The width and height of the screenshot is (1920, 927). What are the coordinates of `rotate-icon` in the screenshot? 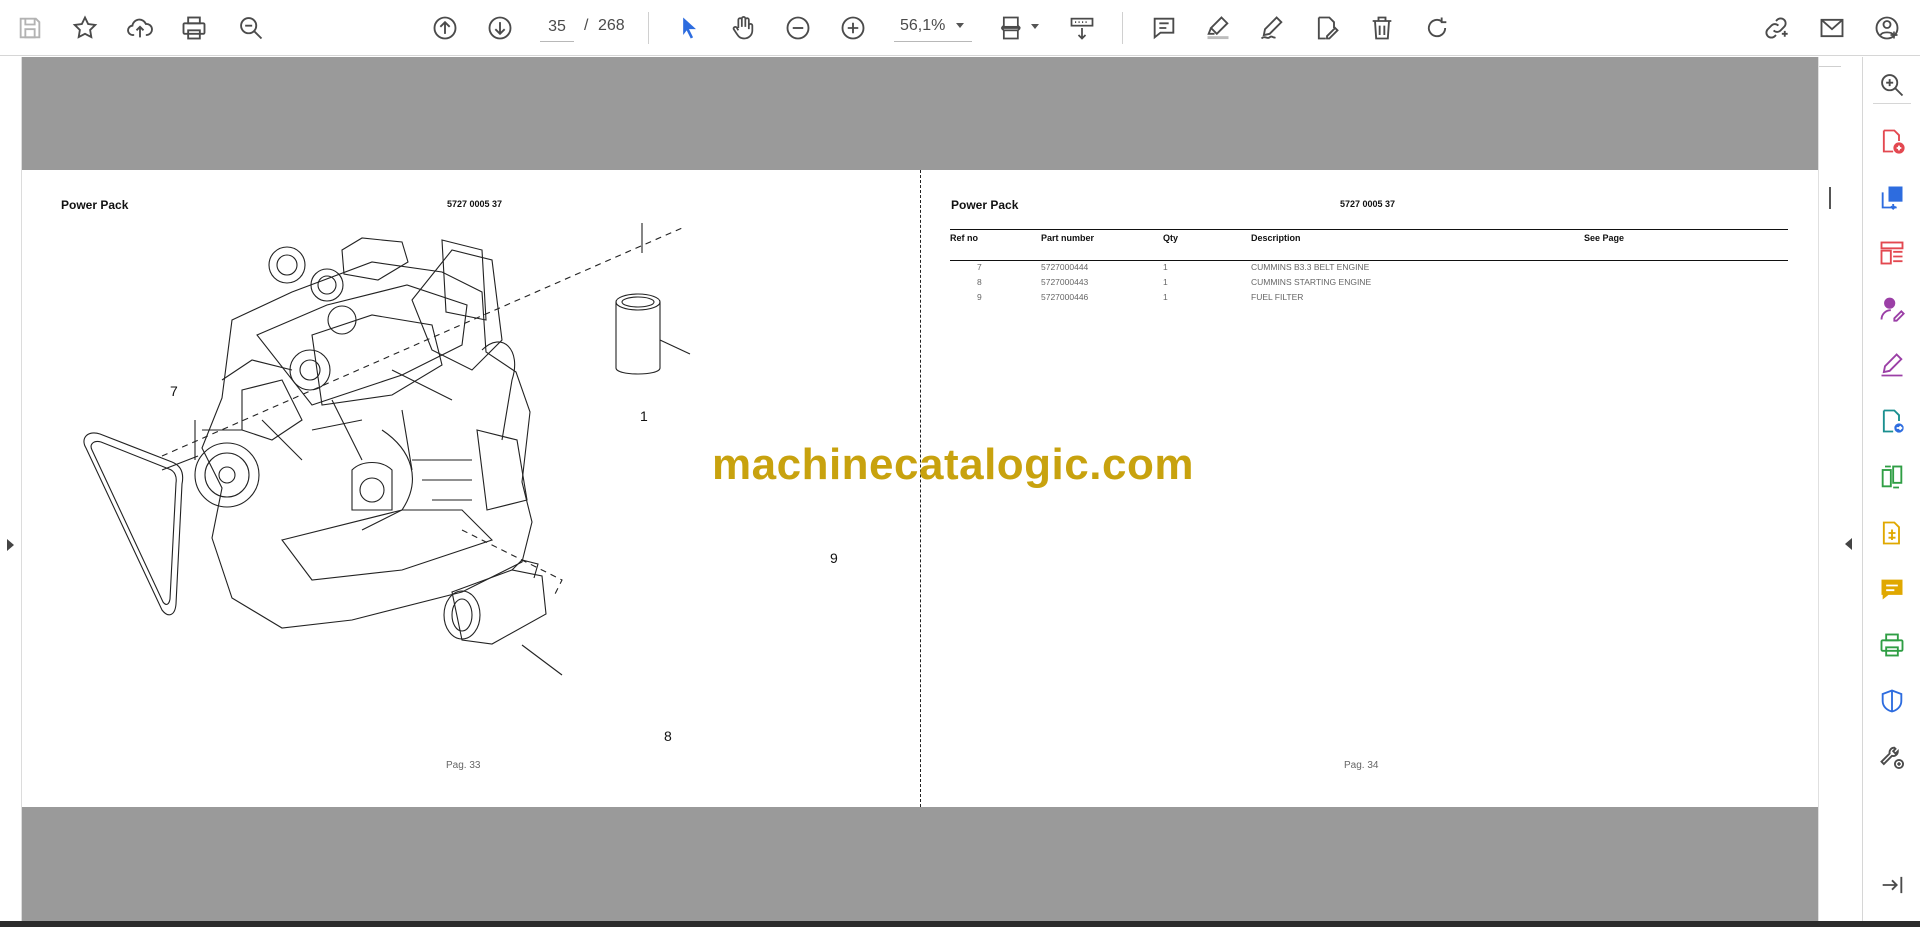 It's located at (1437, 28).